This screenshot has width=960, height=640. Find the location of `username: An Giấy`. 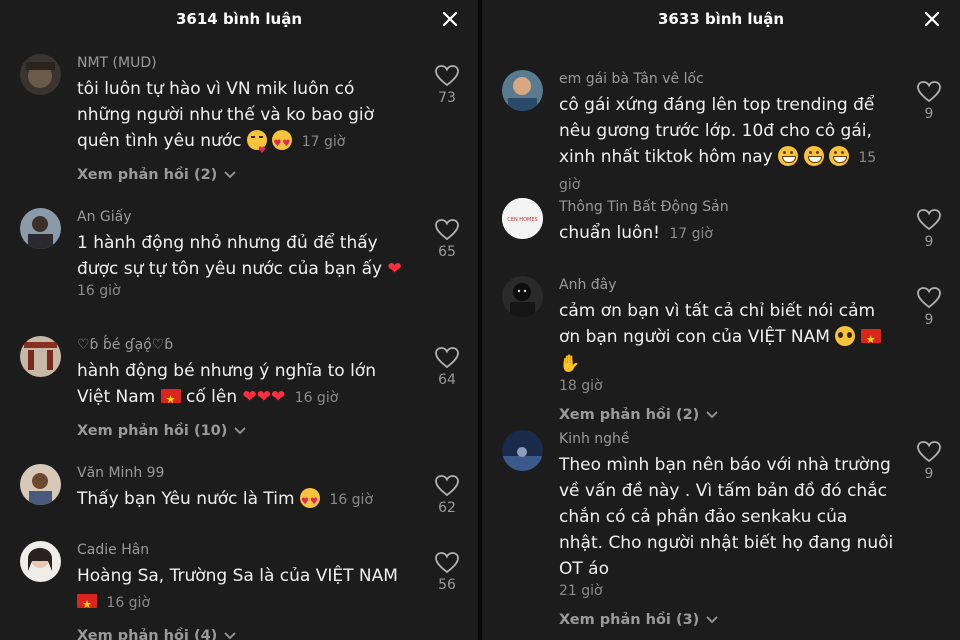

username: An Giấy is located at coordinates (244, 217).